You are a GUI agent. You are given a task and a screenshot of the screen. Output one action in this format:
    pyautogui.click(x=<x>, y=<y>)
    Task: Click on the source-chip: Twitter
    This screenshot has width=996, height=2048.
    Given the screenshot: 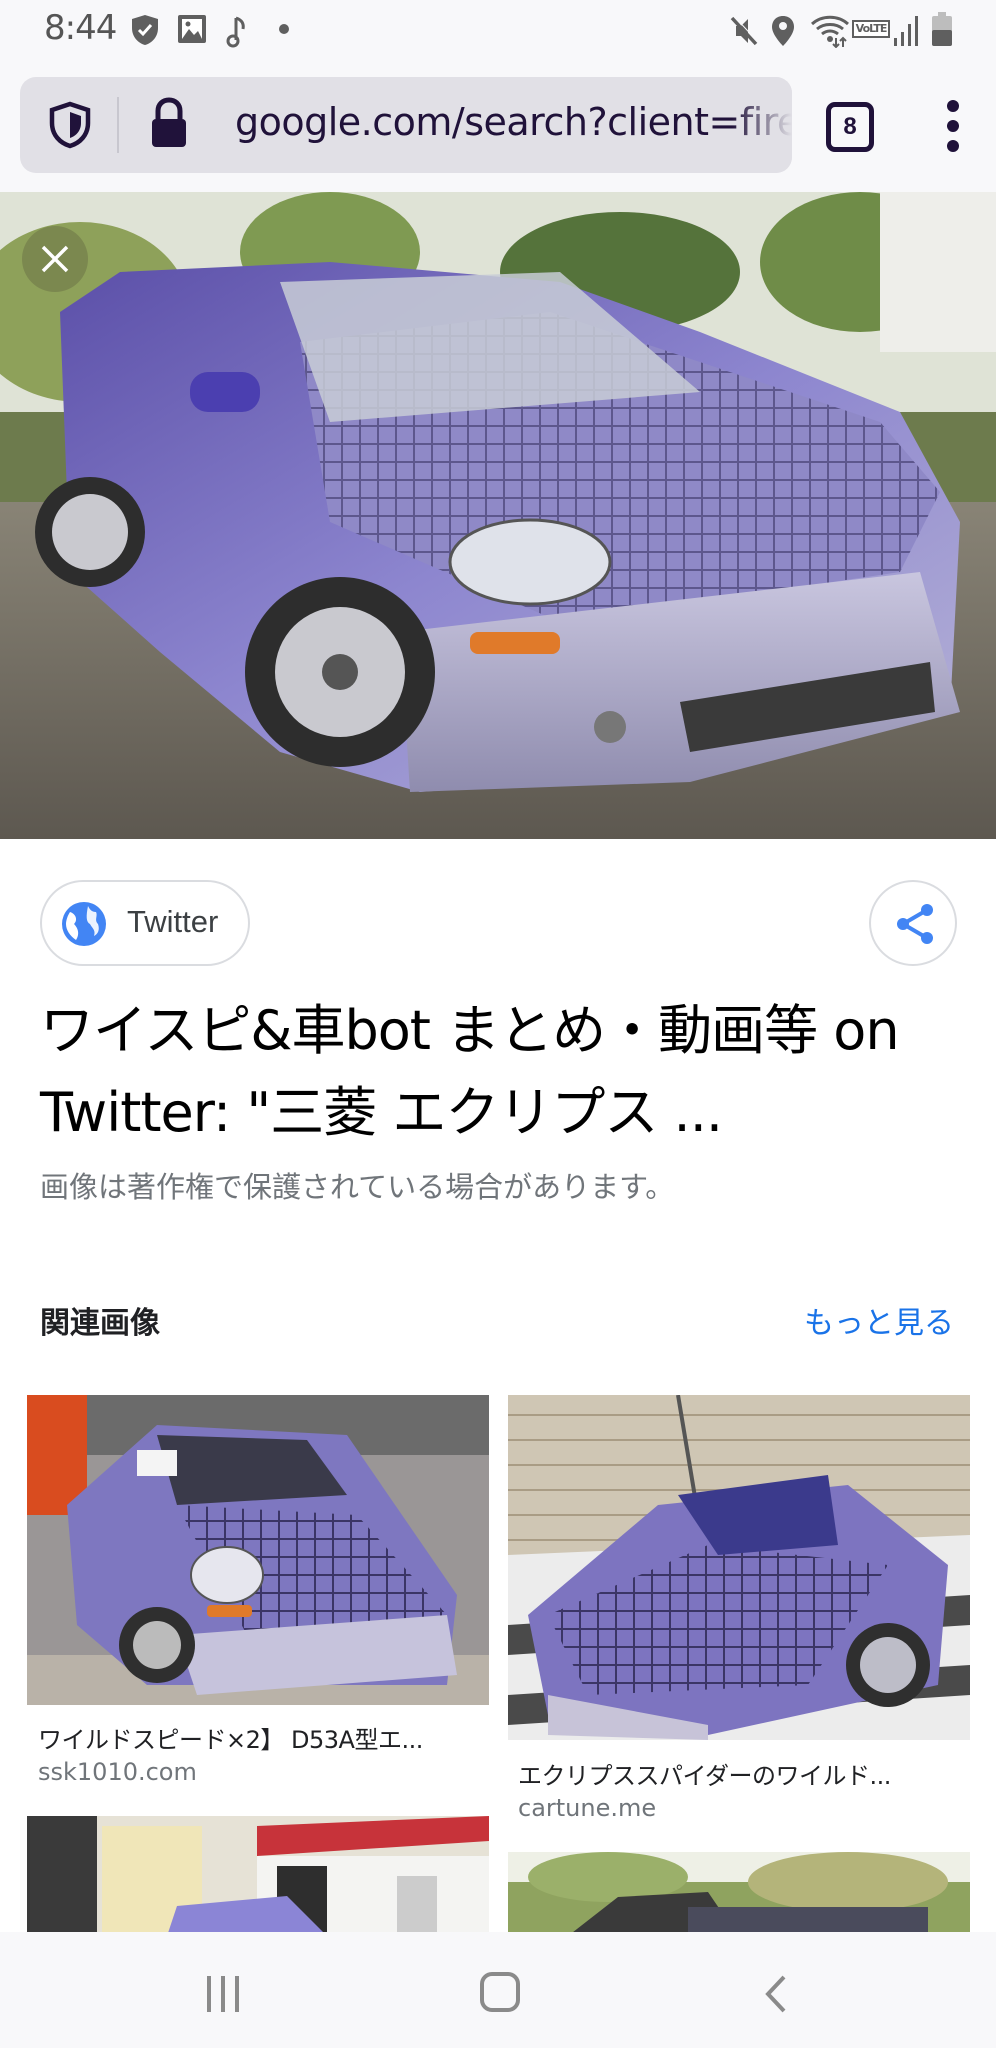 What is the action you would take?
    pyautogui.click(x=145, y=923)
    